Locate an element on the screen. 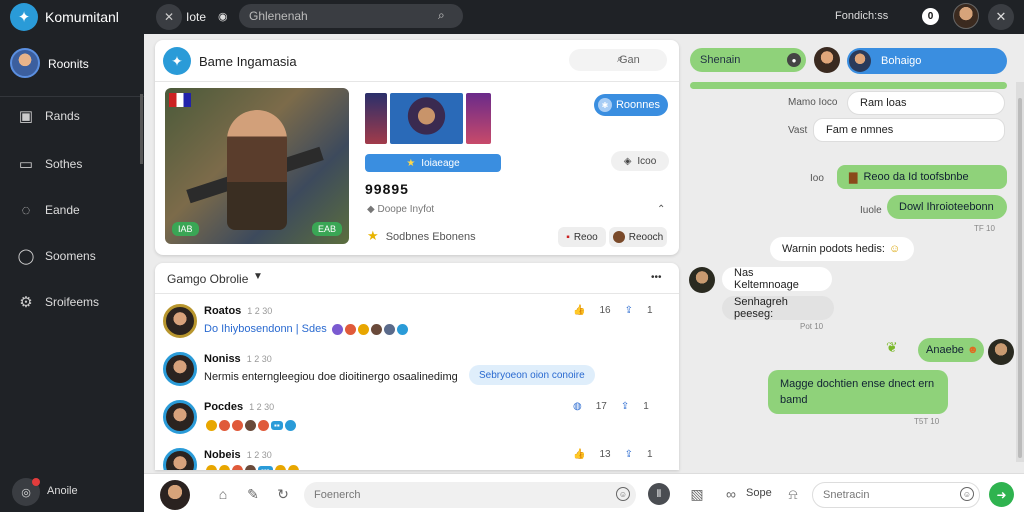 The image size is (1024, 512). message-bubble: Dowl Ihroioteebonn is located at coordinates (947, 207).